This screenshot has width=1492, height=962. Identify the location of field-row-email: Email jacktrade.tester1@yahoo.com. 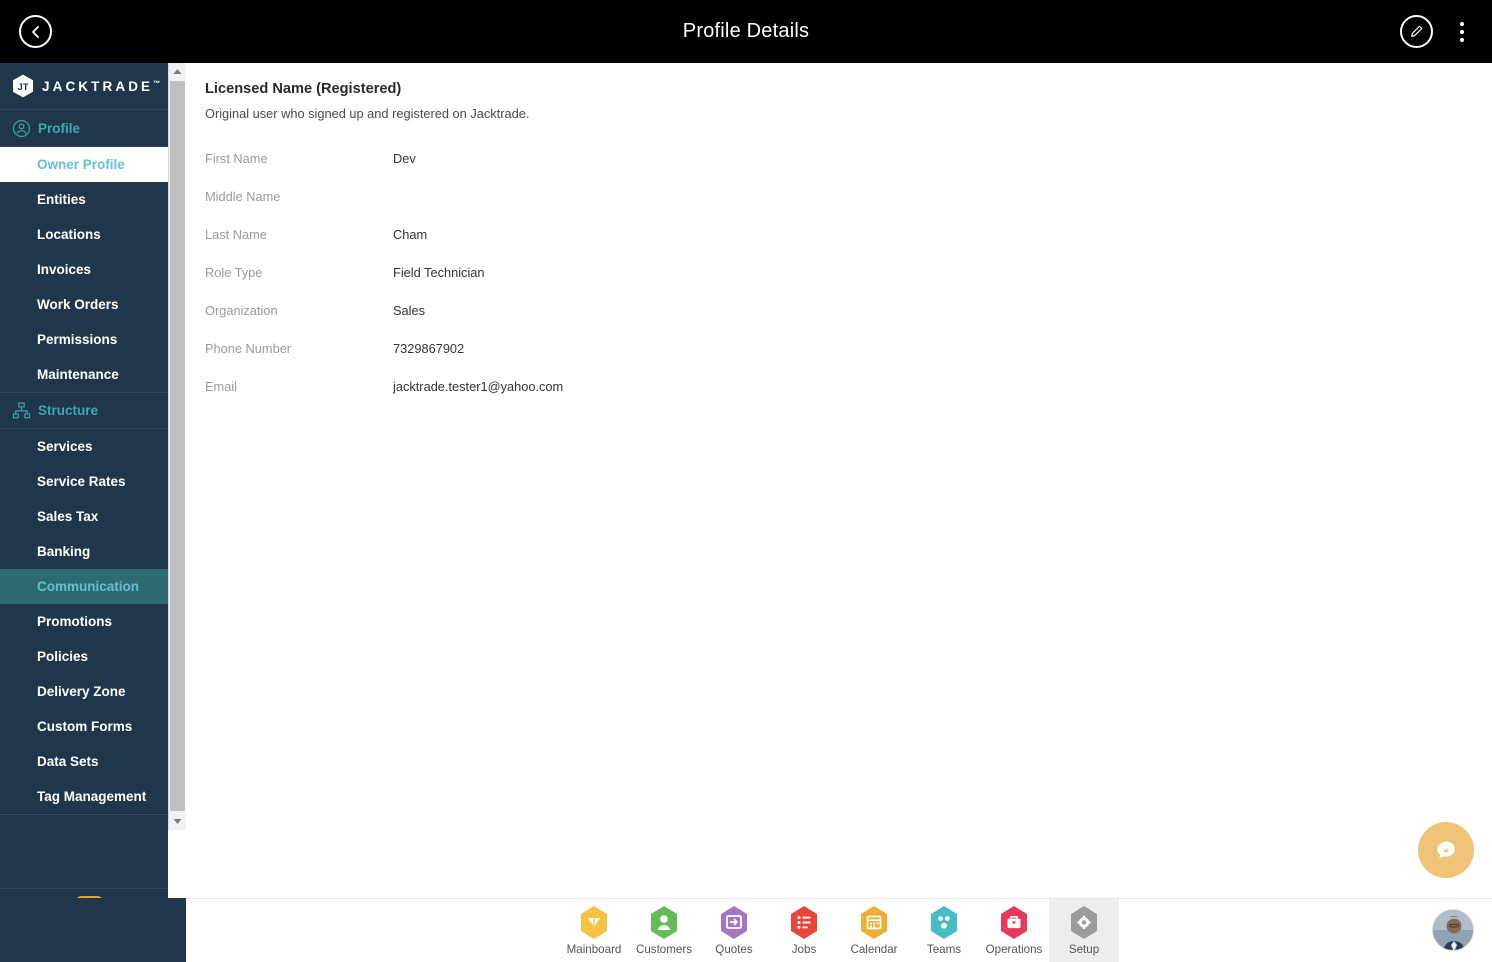
(848, 386).